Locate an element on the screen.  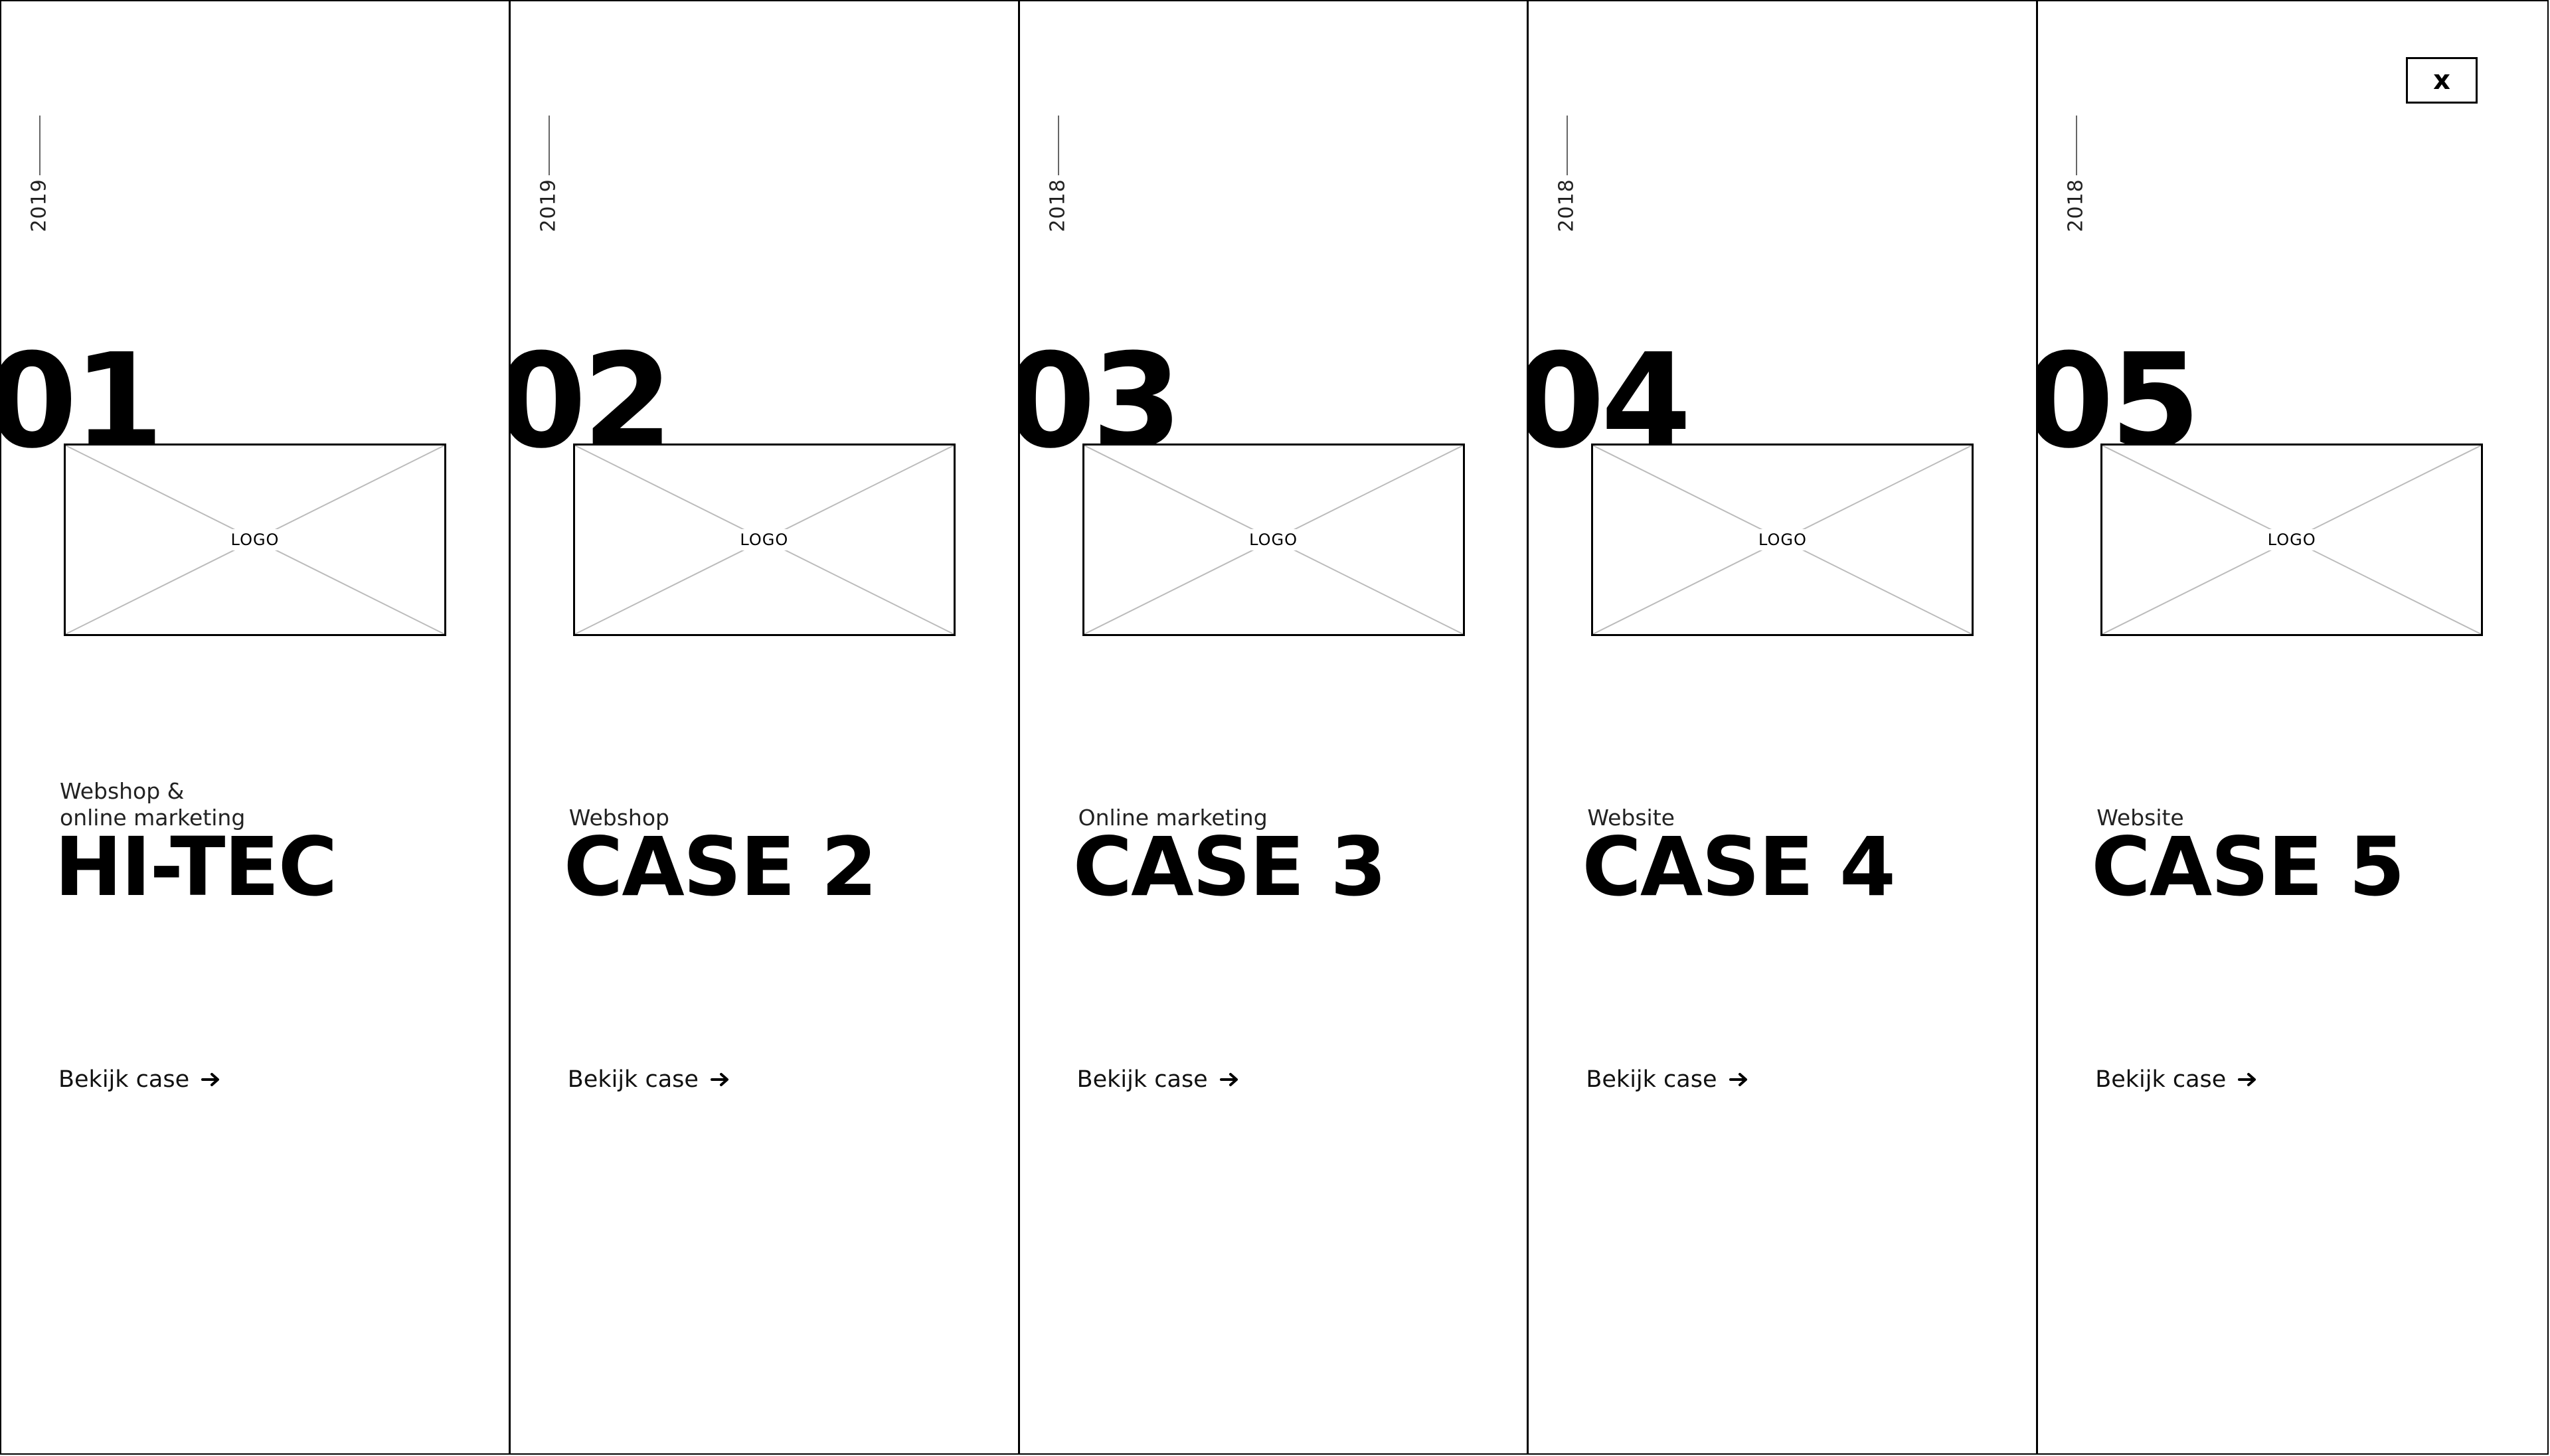
case-title: CASE 5 is located at coordinates (2248, 867).